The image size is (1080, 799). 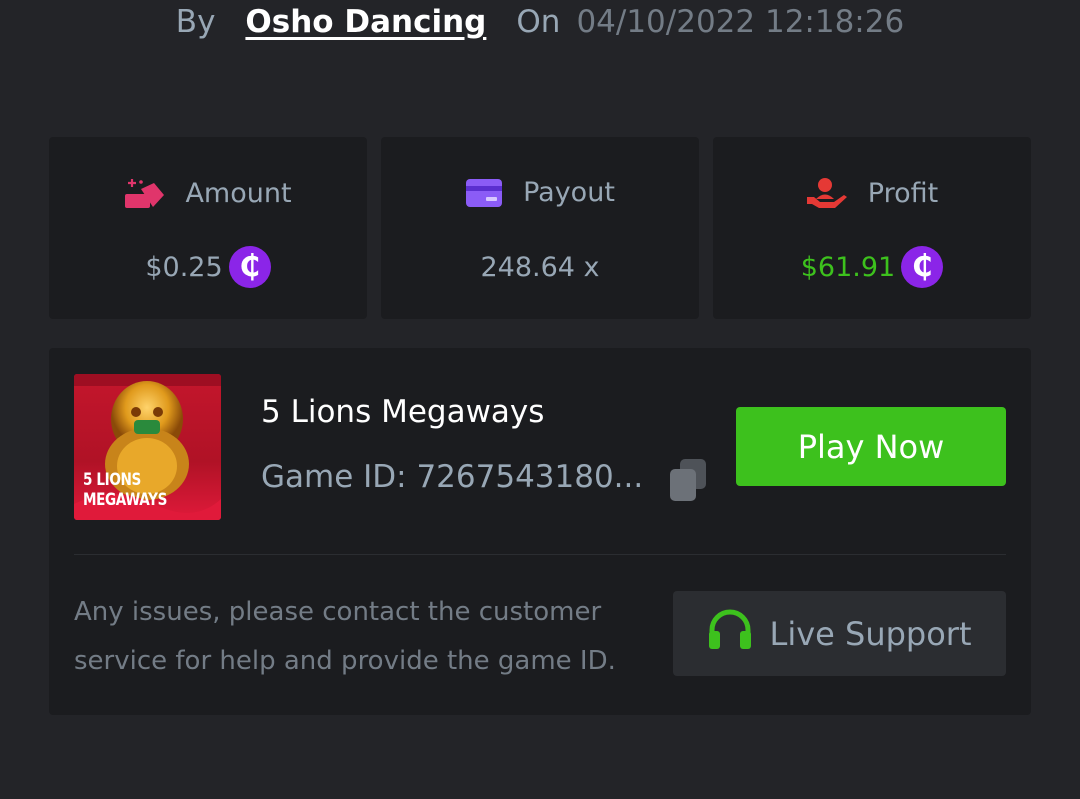 What do you see at coordinates (125, 490) in the screenshot?
I see `thumbnail-title: 5 LIONS MEGAWAYS` at bounding box center [125, 490].